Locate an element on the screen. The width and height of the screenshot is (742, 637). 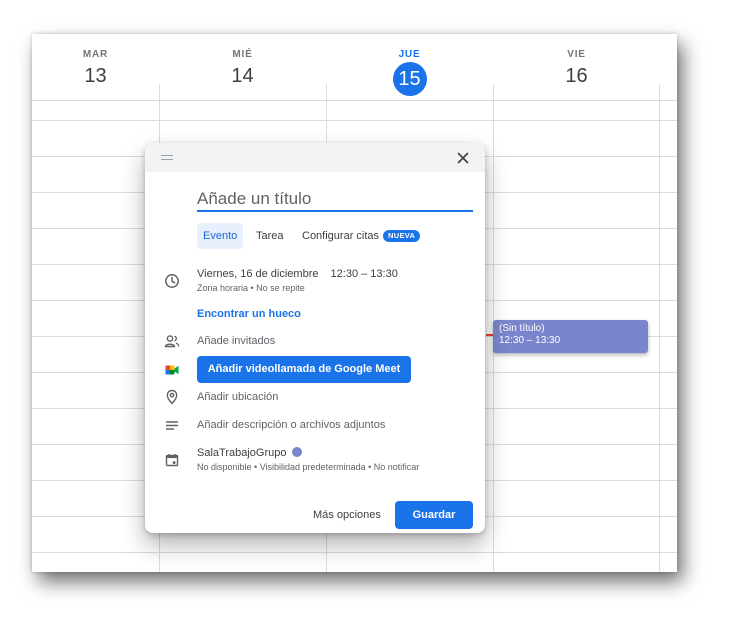
day-name: MAR is located at coordinates (95, 54).